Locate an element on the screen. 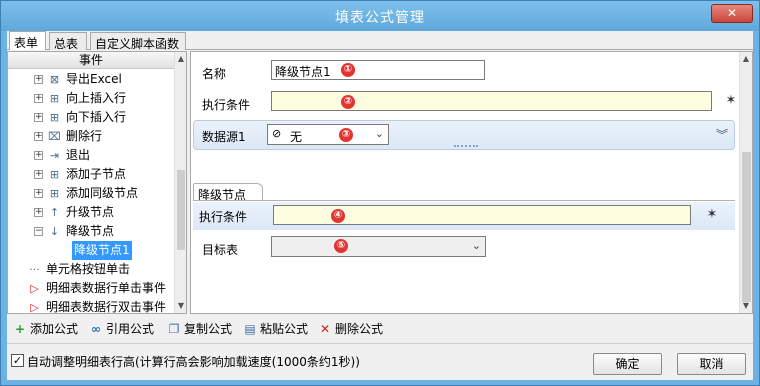 The image size is (760, 386). tree-node: + ⊞ 向下插入行 is located at coordinates (91, 117).